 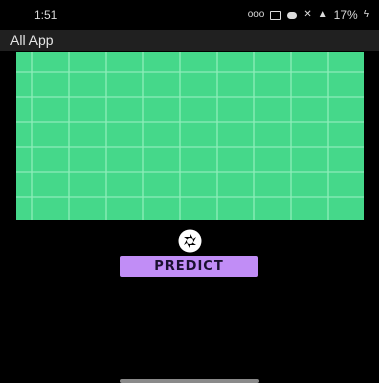 What do you see at coordinates (190, 241) in the screenshot?
I see `camera-shutter-icon` at bounding box center [190, 241].